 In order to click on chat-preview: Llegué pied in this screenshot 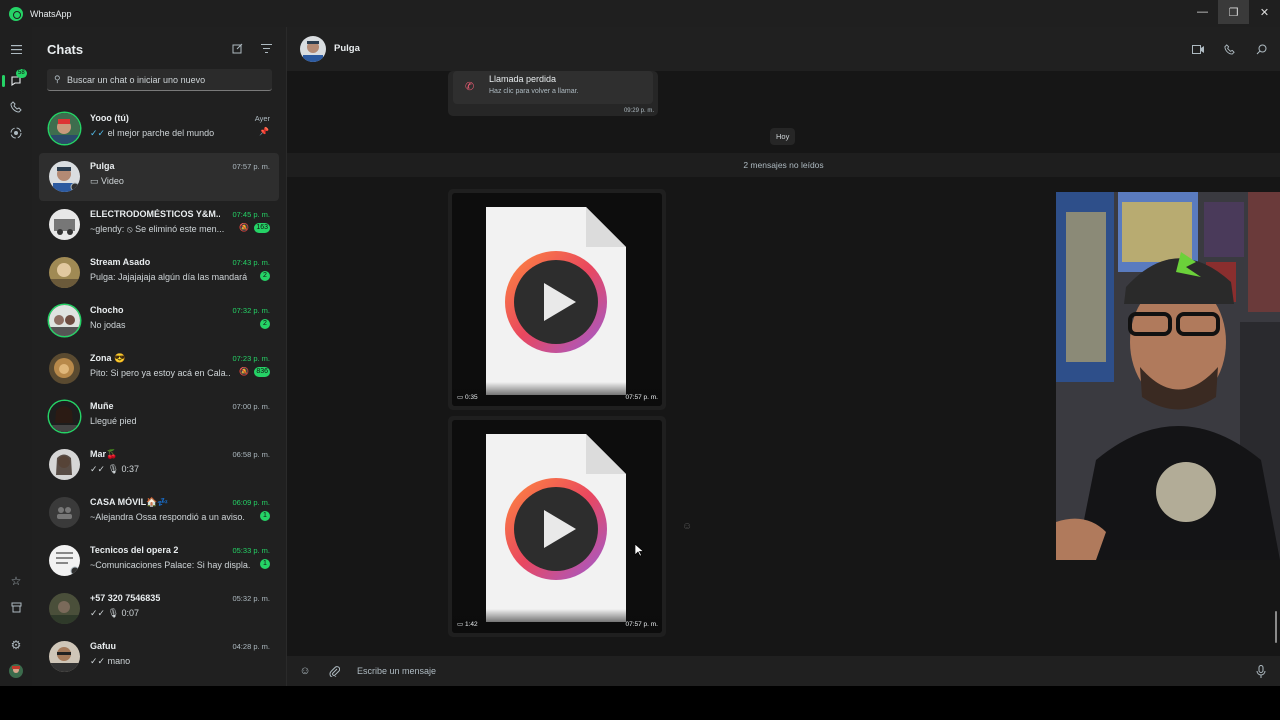, I will do `click(113, 421)`.